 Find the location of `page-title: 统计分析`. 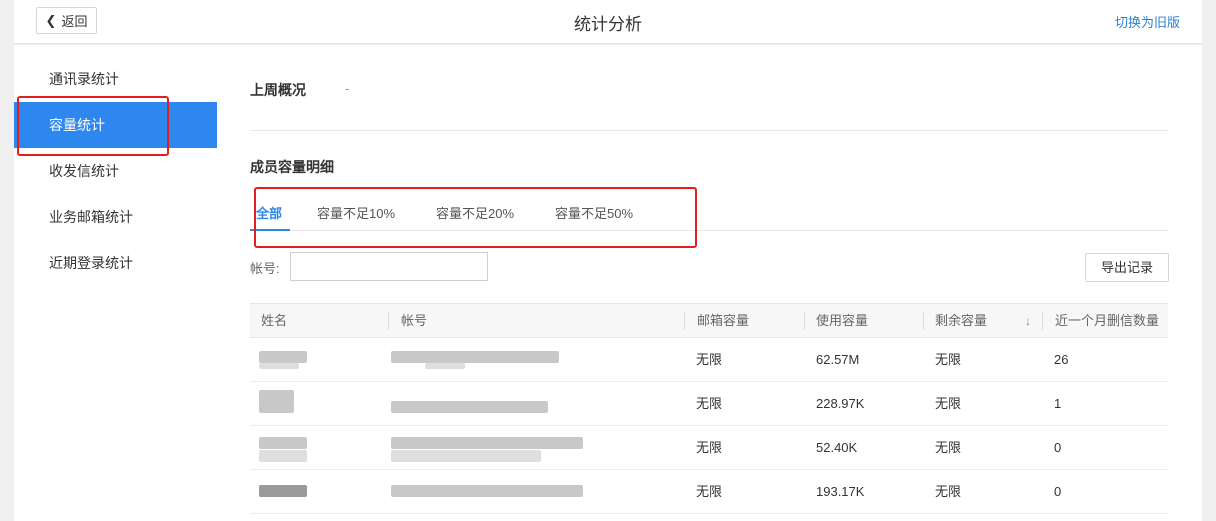

page-title: 统计分析 is located at coordinates (608, 24).